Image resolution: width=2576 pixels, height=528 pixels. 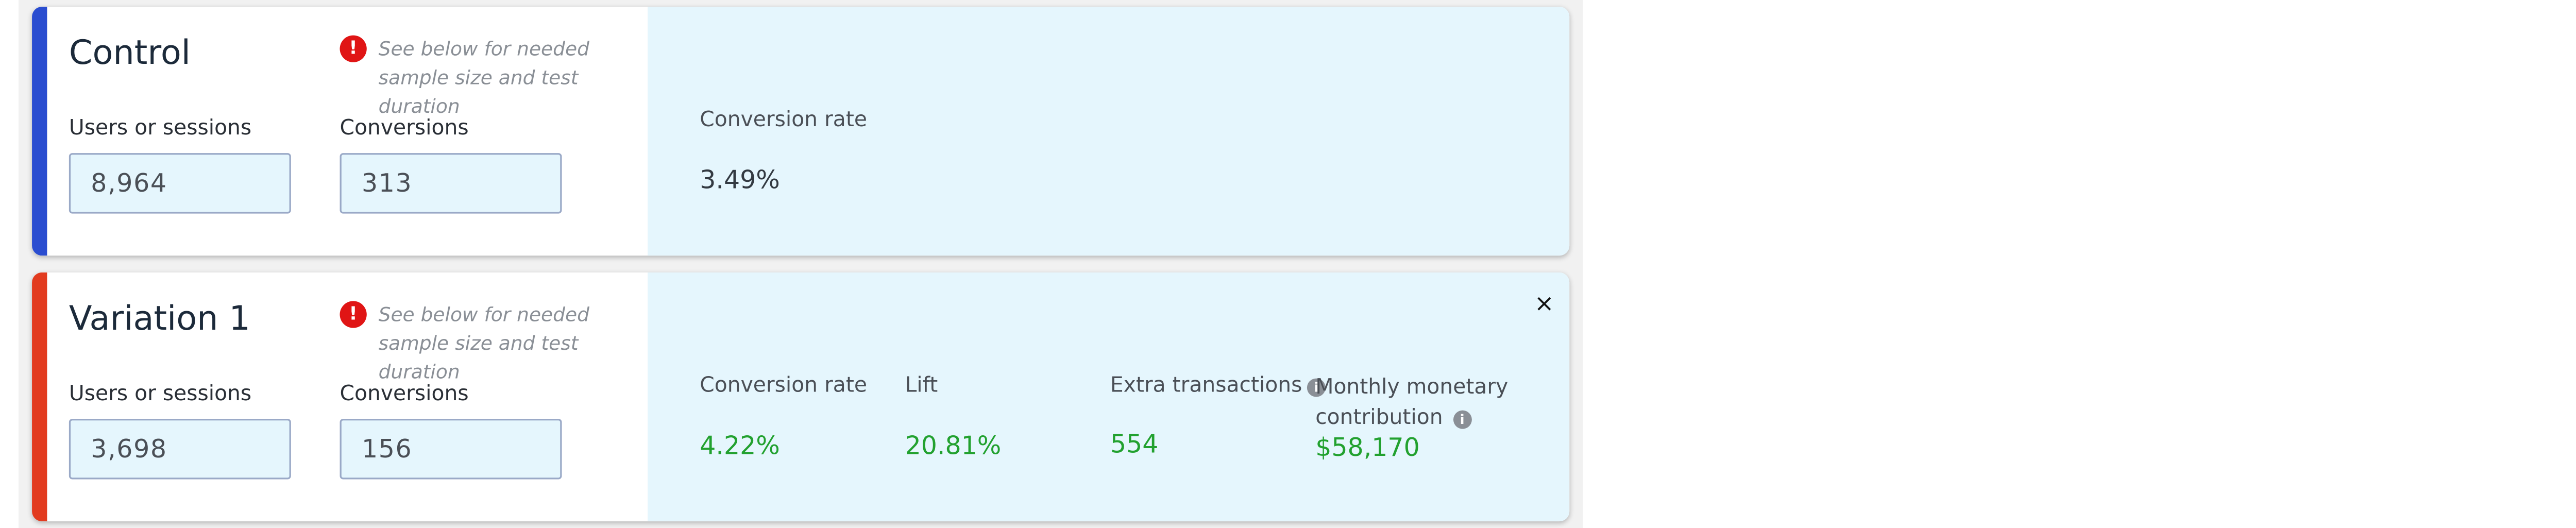 I want to click on variation-conversion-rate-value: 4.22%, so click(x=740, y=445).